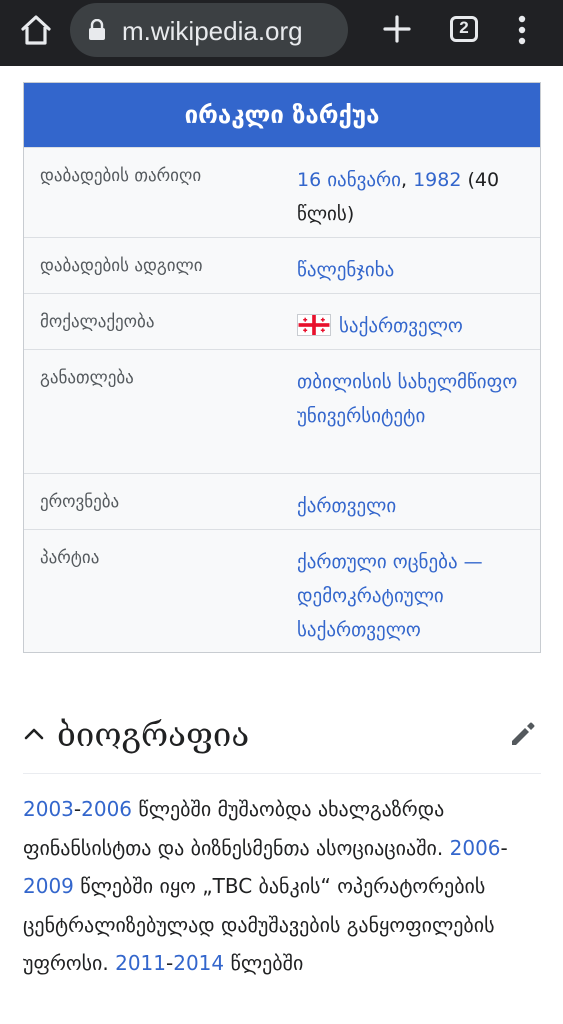 The height and width of the screenshot is (1024, 563). I want to click on dash: -, so click(504, 847).